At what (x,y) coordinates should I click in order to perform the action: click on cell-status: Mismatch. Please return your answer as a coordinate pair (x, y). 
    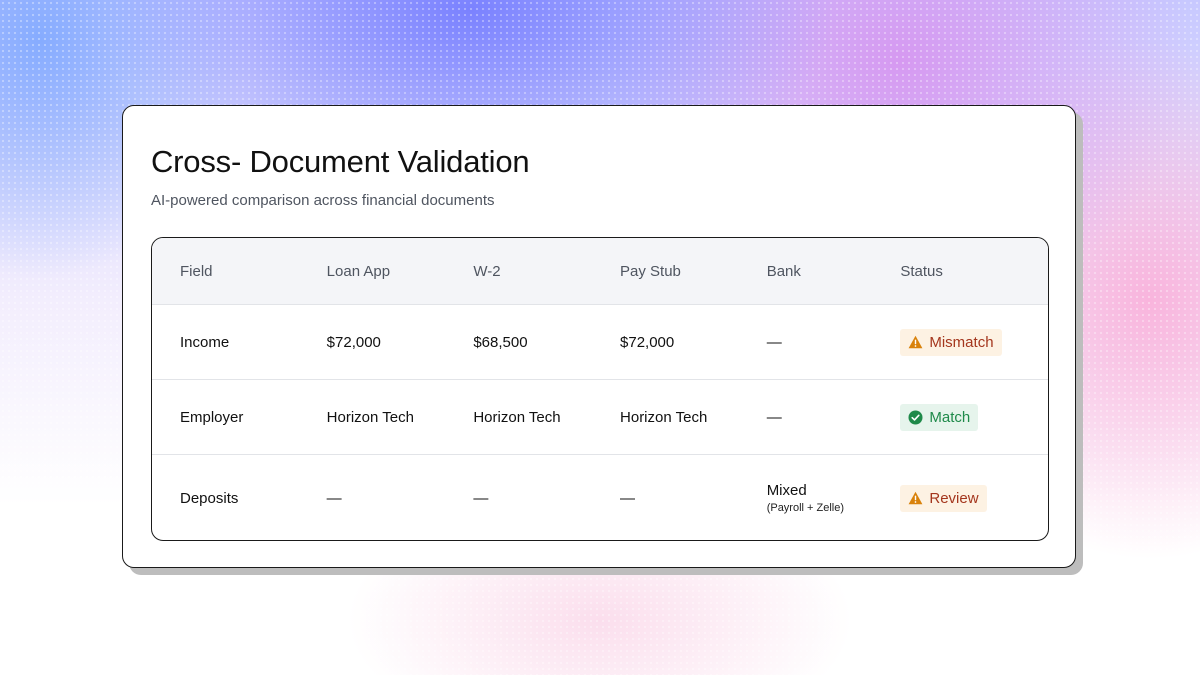
    Looking at the image, I should click on (966, 342).